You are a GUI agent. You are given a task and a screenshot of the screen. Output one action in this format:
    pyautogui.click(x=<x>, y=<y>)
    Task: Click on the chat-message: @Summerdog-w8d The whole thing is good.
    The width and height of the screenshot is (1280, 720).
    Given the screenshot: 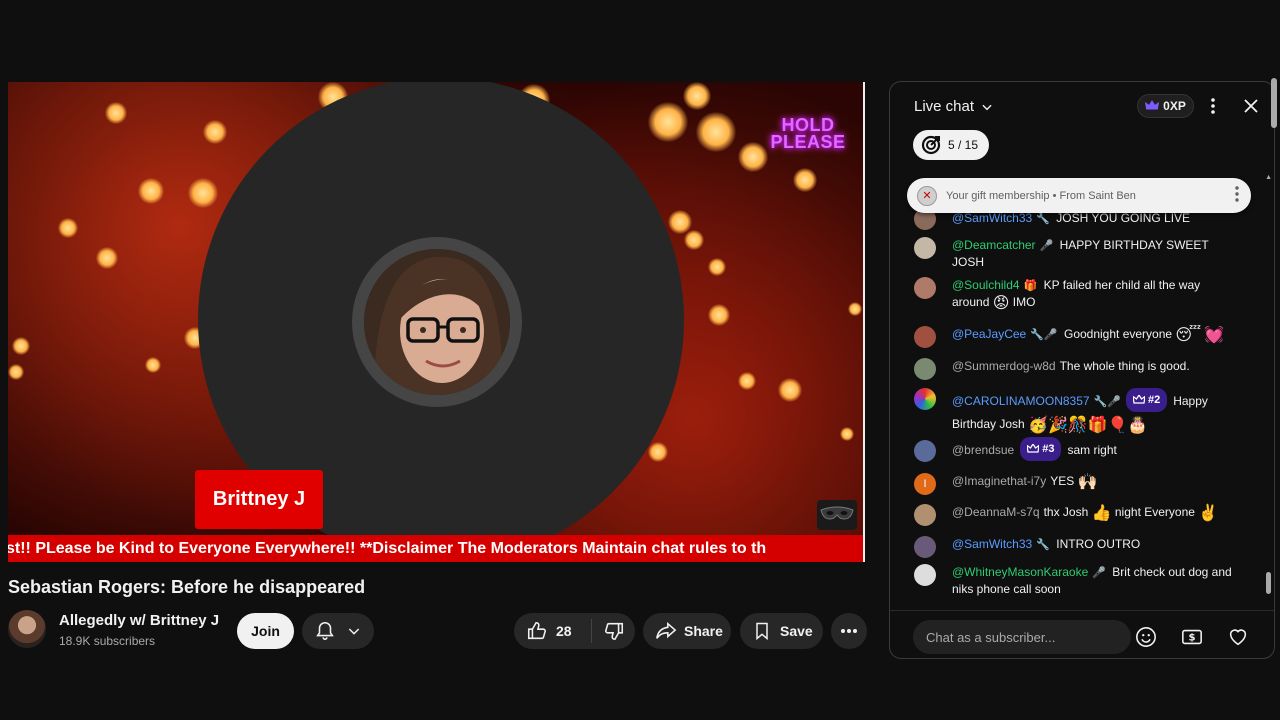 What is the action you would take?
    pyautogui.click(x=1074, y=369)
    